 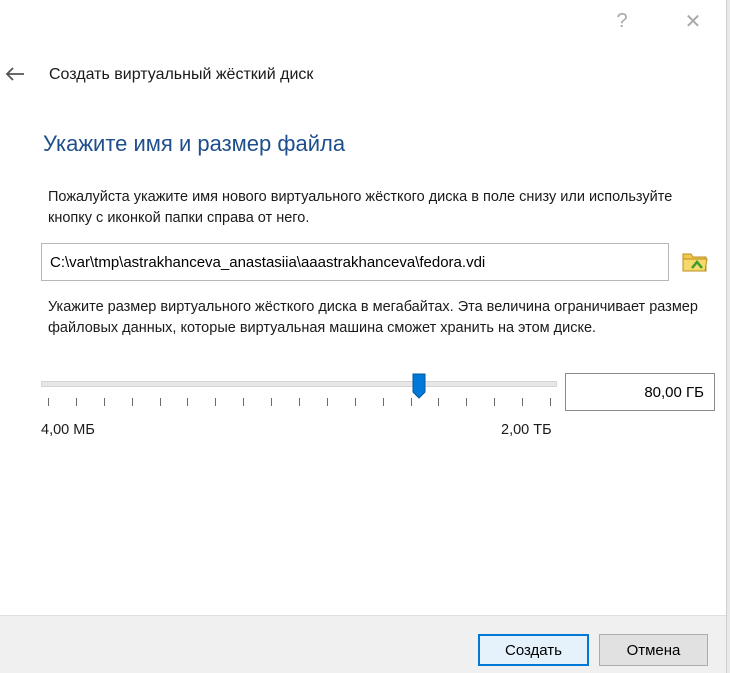 I want to click on window-edge, so click(x=728, y=336).